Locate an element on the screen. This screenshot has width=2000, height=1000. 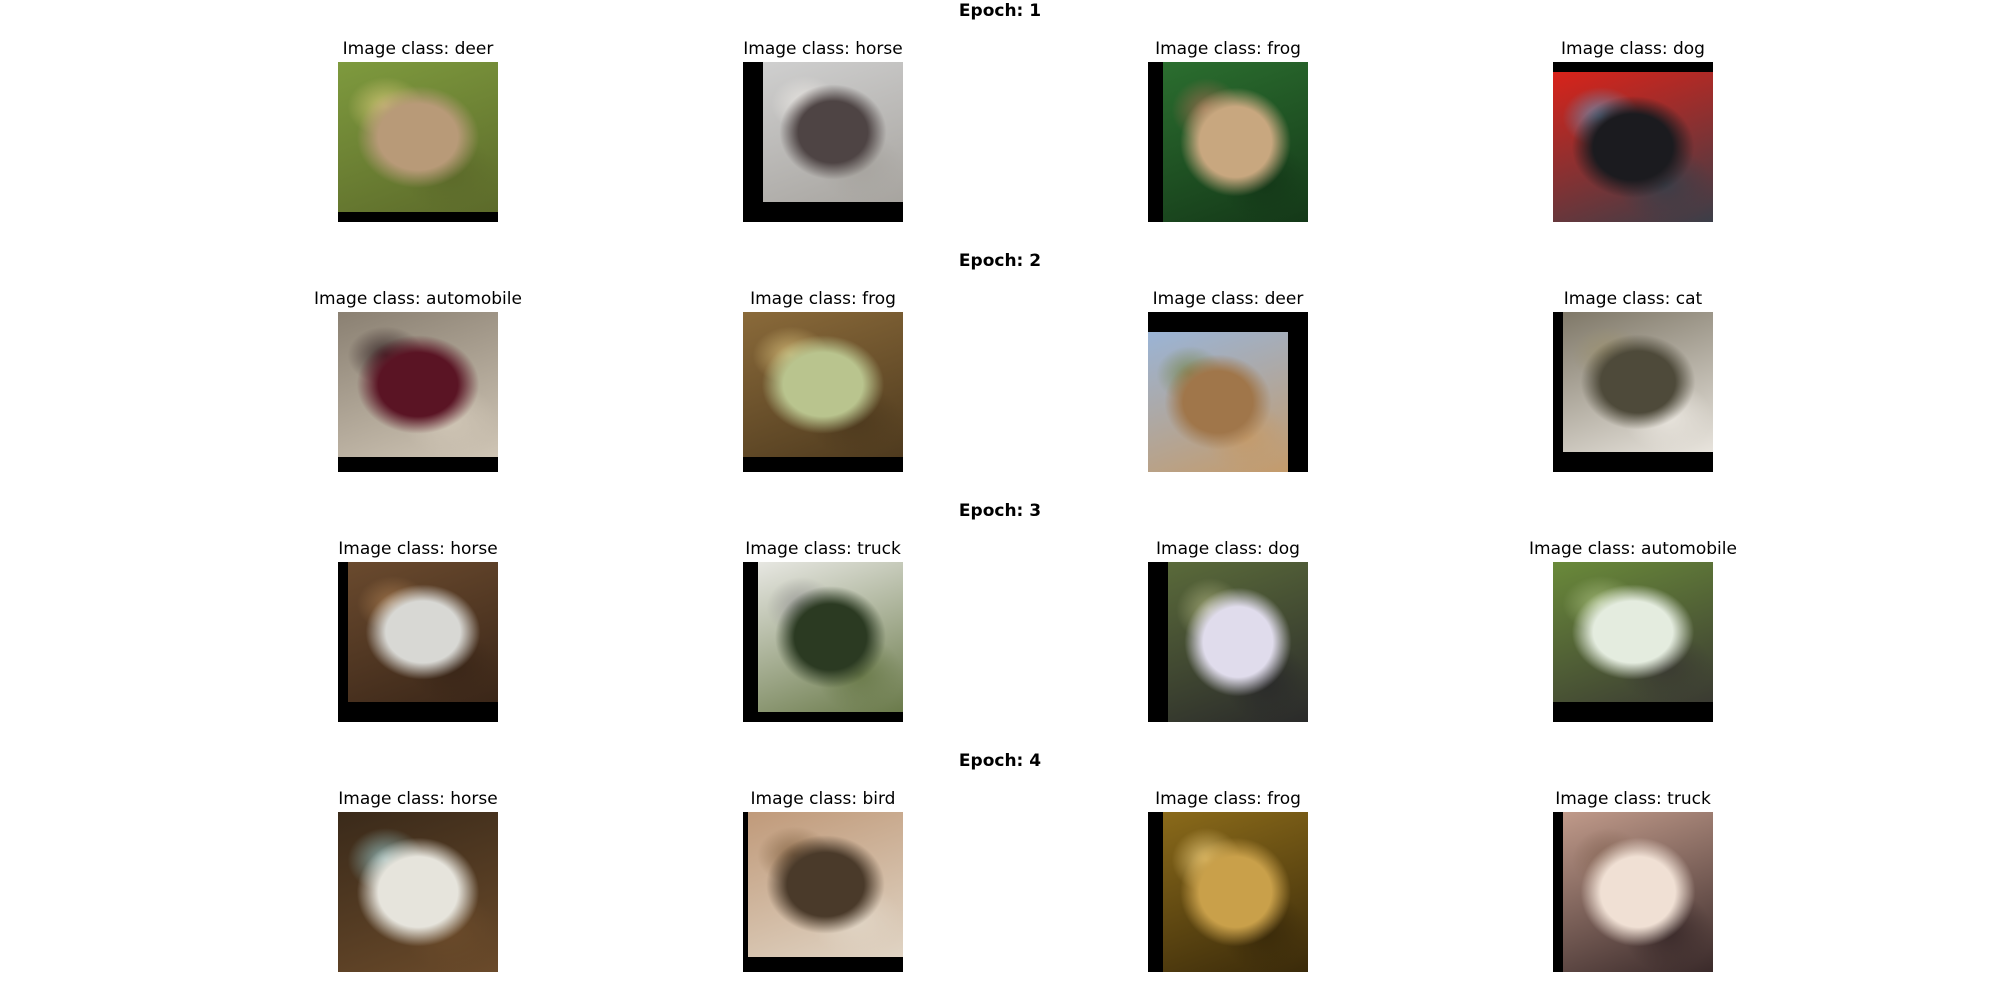
image-class-caption: Image class: cat is located at coordinates (1633, 299).